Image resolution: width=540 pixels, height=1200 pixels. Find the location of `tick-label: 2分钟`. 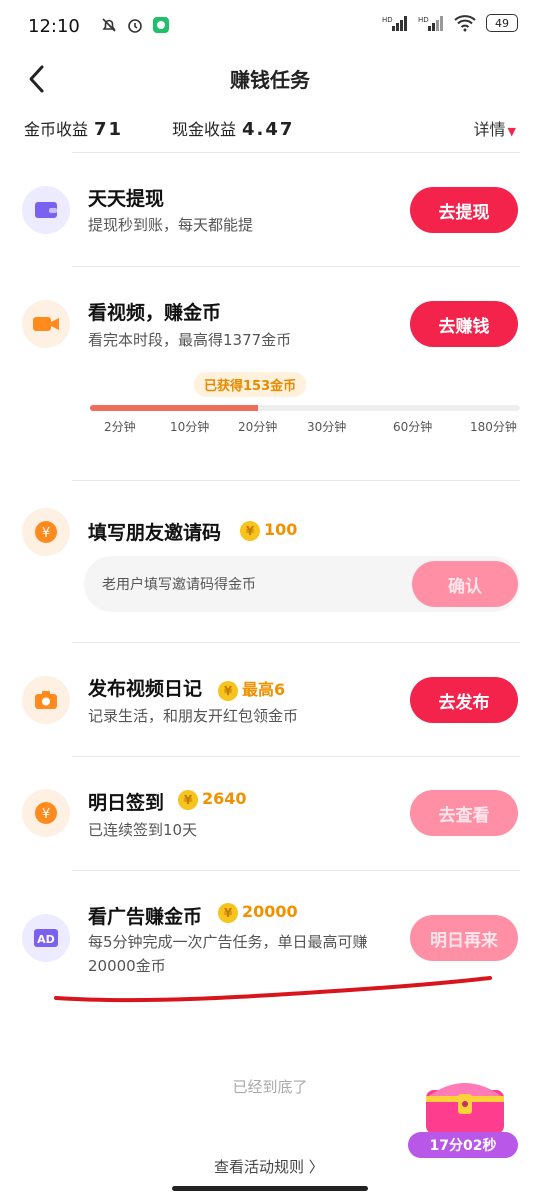

tick-label: 2分钟 is located at coordinates (120, 427).